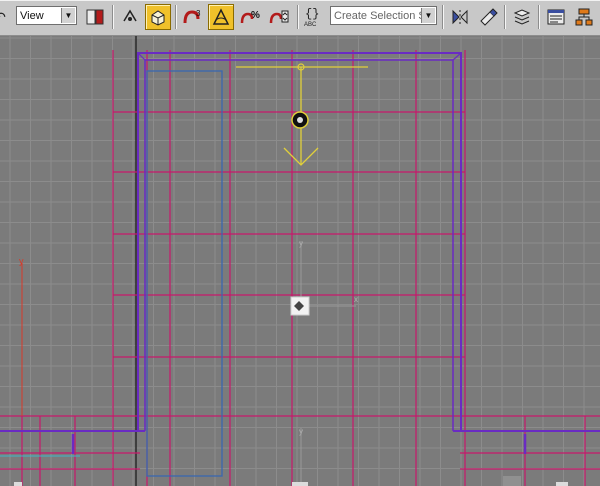 This screenshot has height=486, width=600. Describe the element at coordinates (512, 481) in the screenshot. I see `watermark-mark` at that location.